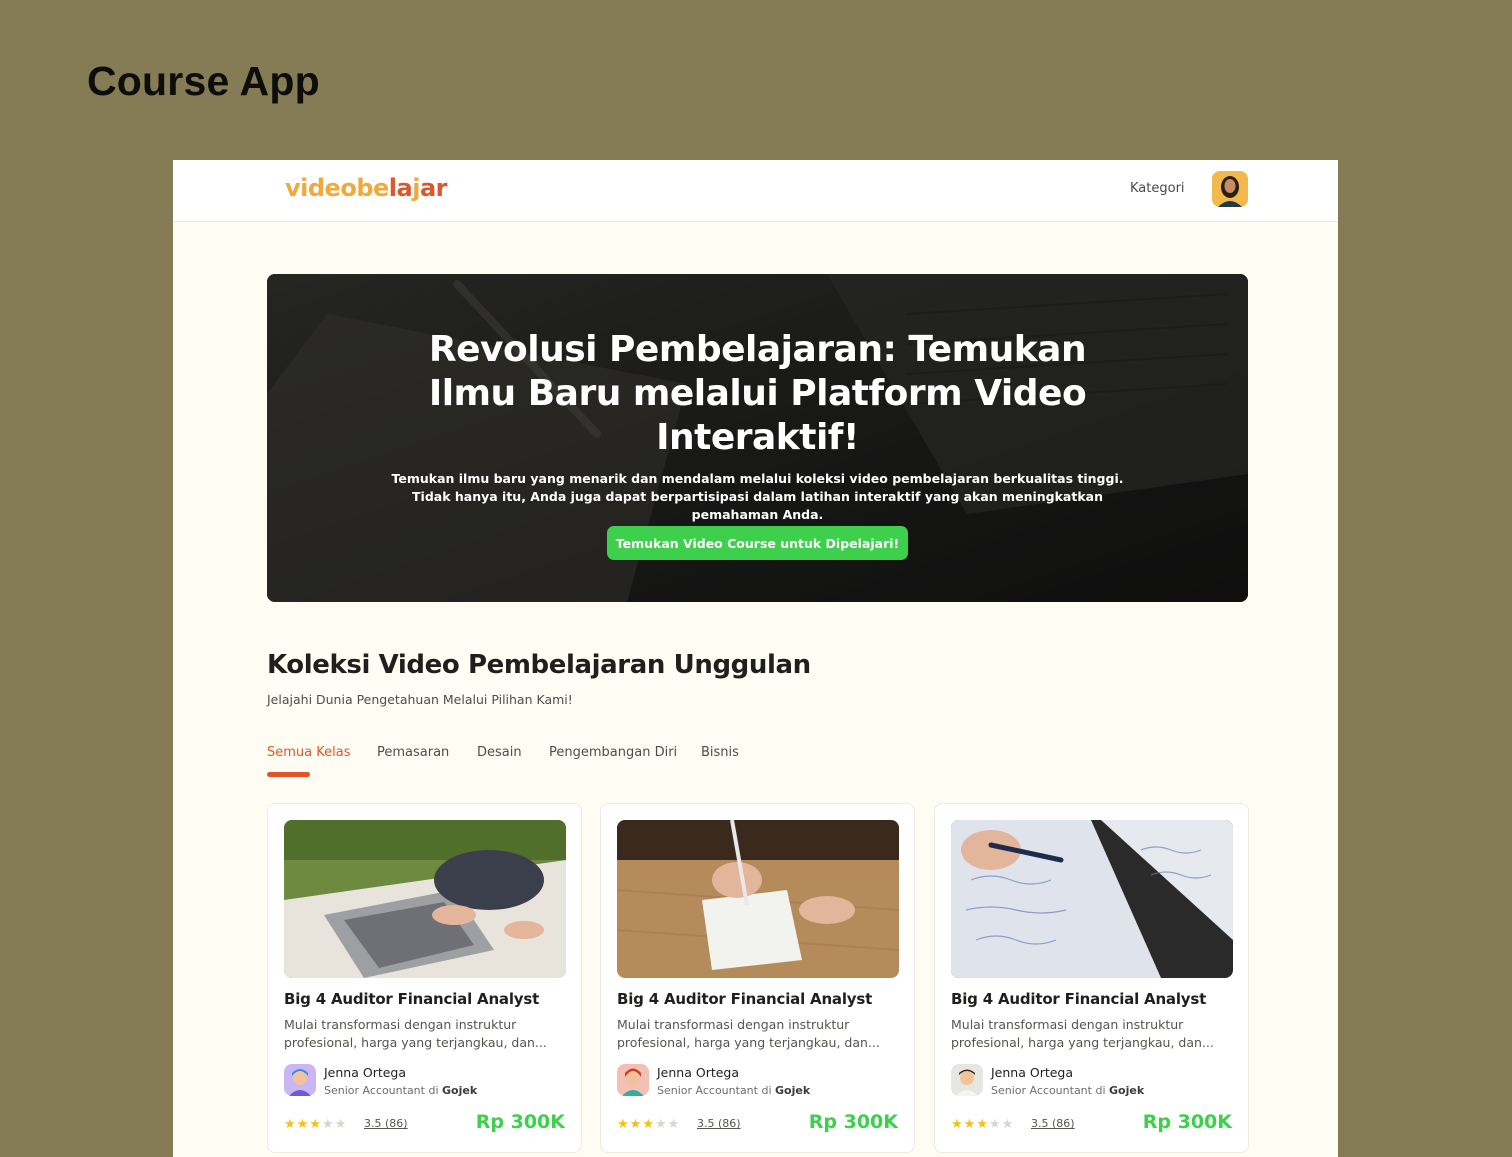 This screenshot has height=1157, width=1512. What do you see at coordinates (1230, 189) in the screenshot?
I see `user-avatar-icon` at bounding box center [1230, 189].